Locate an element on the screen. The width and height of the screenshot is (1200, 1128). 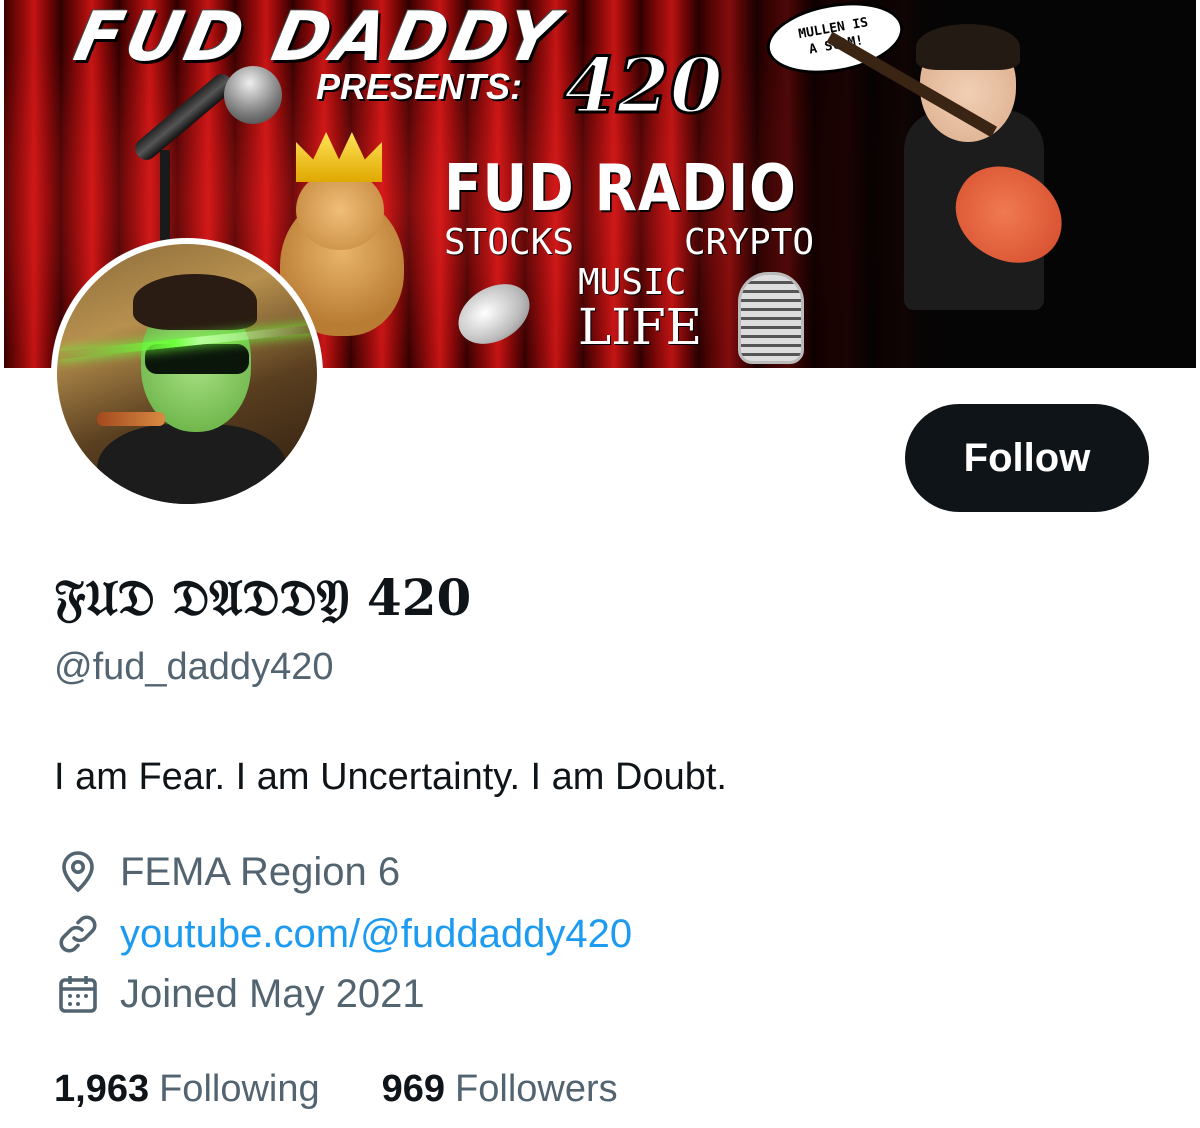
followers-stat: 969 Followers is located at coordinates (500, 1089).